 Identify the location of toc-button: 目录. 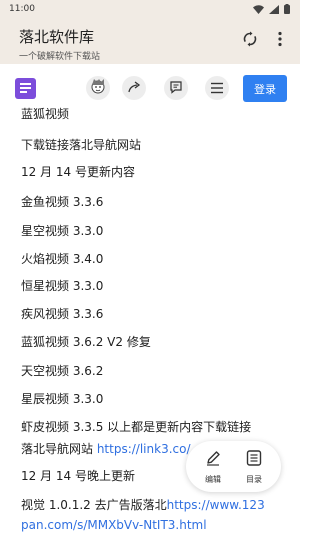
(254, 467).